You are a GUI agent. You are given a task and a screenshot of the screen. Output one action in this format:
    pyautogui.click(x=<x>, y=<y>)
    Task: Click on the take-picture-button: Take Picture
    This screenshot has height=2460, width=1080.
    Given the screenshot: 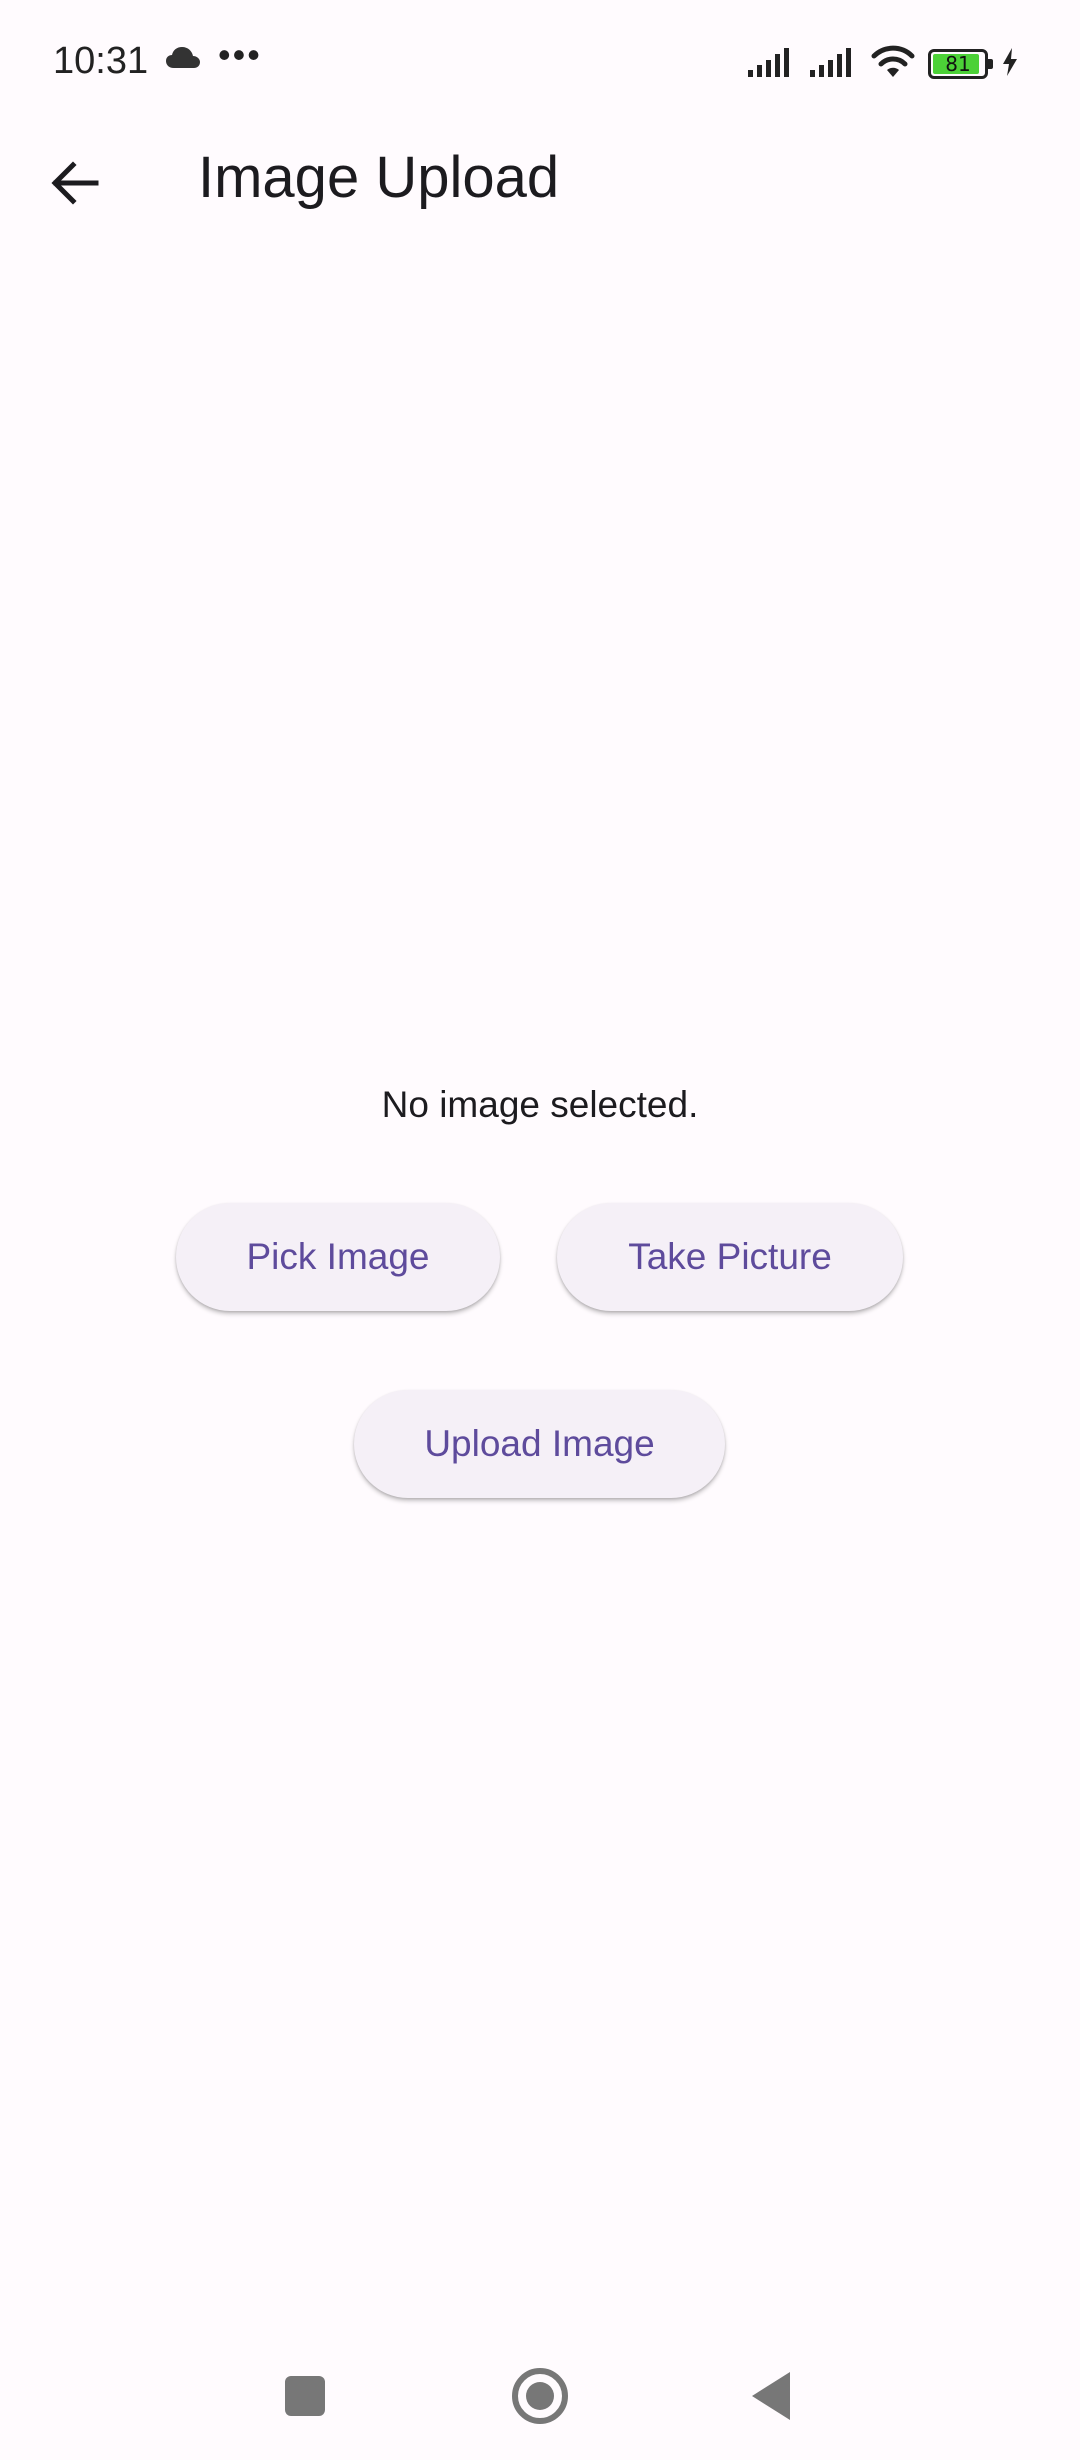 What is the action you would take?
    pyautogui.click(x=730, y=1257)
    